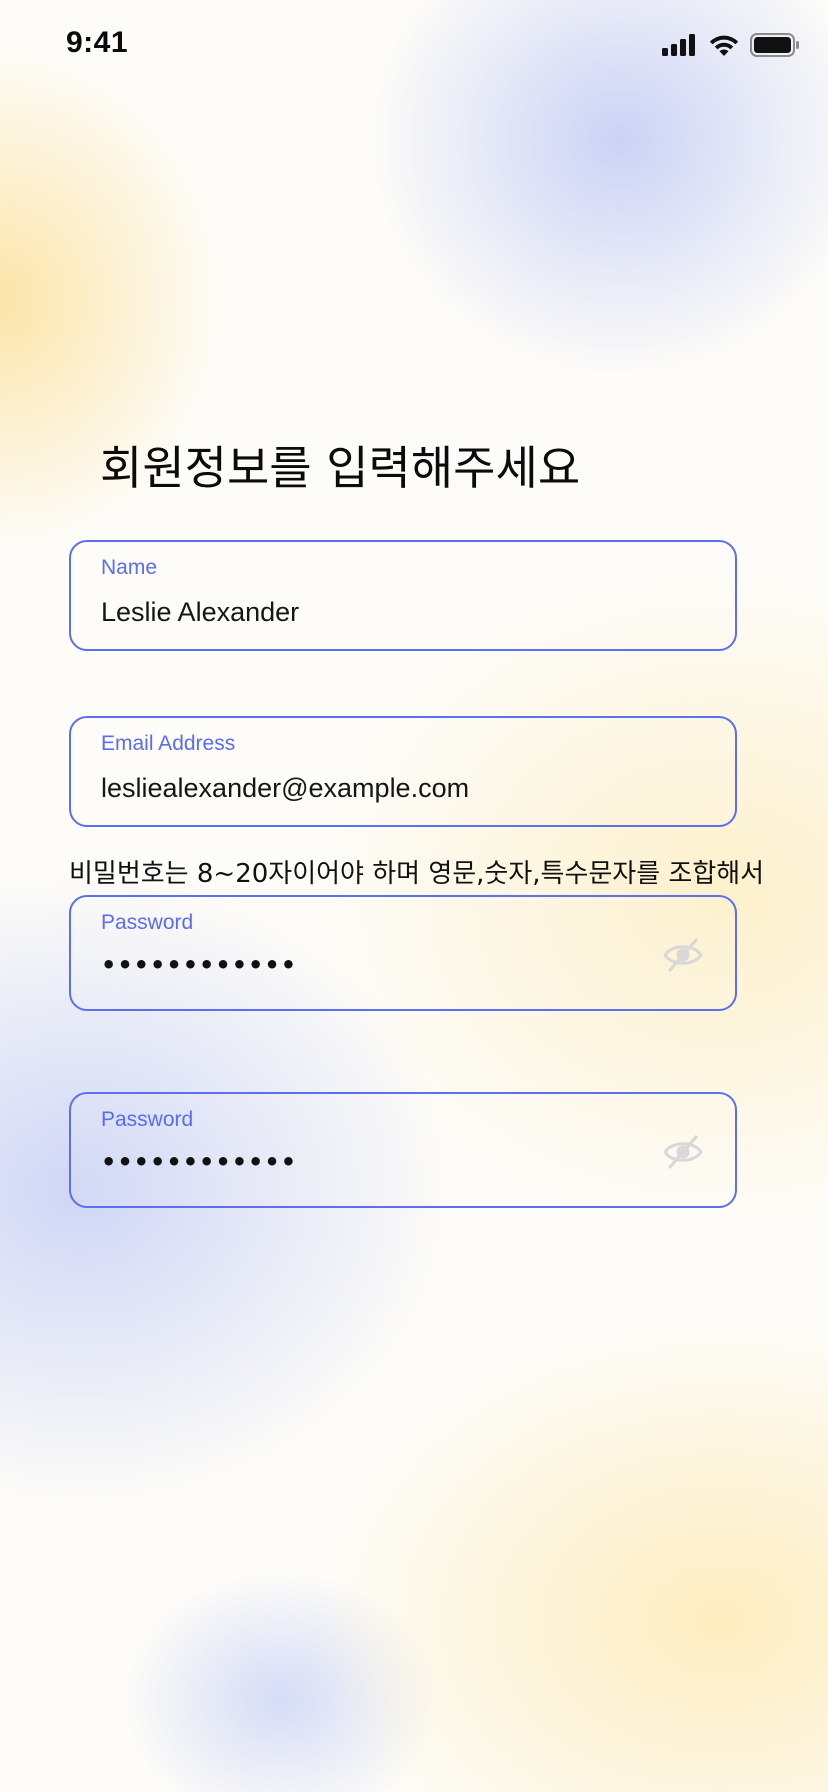  Describe the element at coordinates (340, 468) in the screenshot. I see `page-title: 회원정보를 입력해주세요` at that location.